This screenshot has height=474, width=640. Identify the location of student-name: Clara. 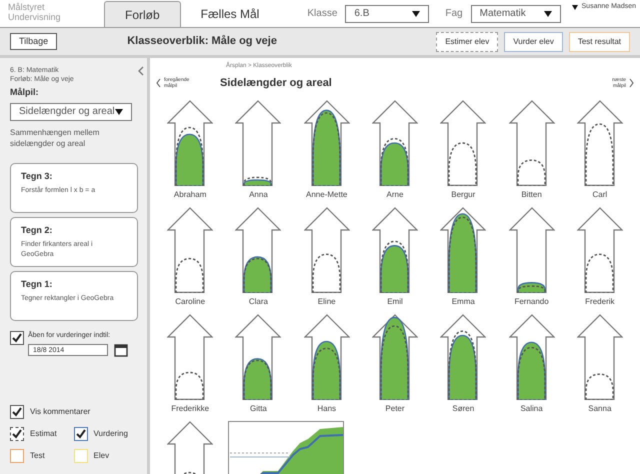
(258, 302).